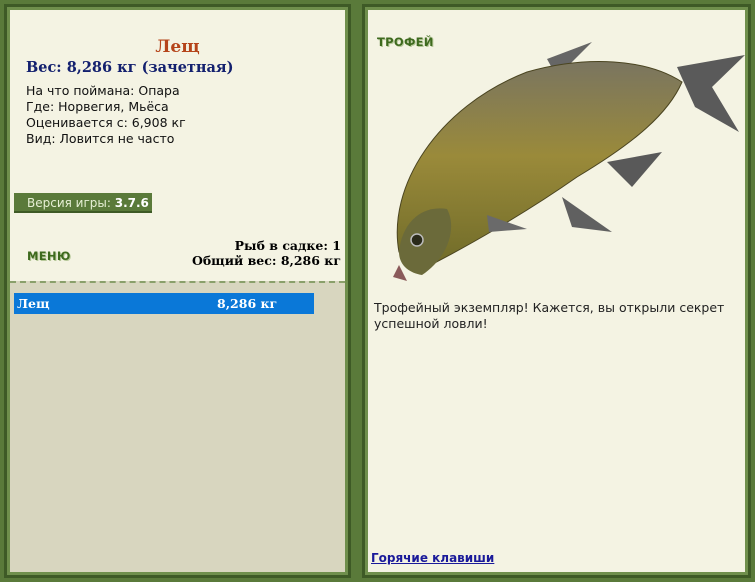 This screenshot has height=582, width=755. What do you see at coordinates (103, 90) in the screenshot?
I see `bait-info: На что поймана: Опара` at bounding box center [103, 90].